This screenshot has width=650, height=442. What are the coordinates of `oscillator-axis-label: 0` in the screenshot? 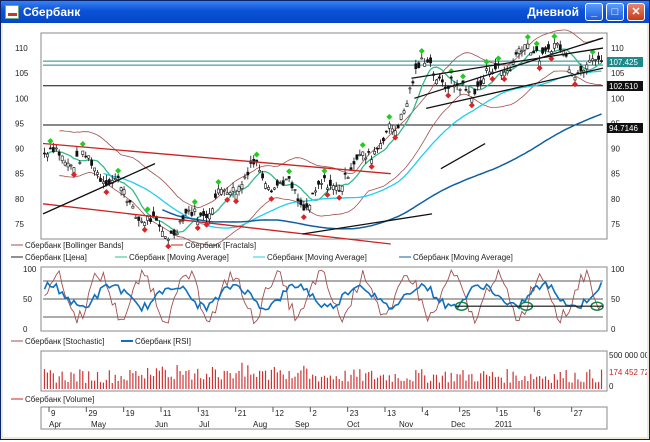 It's located at (613, 329).